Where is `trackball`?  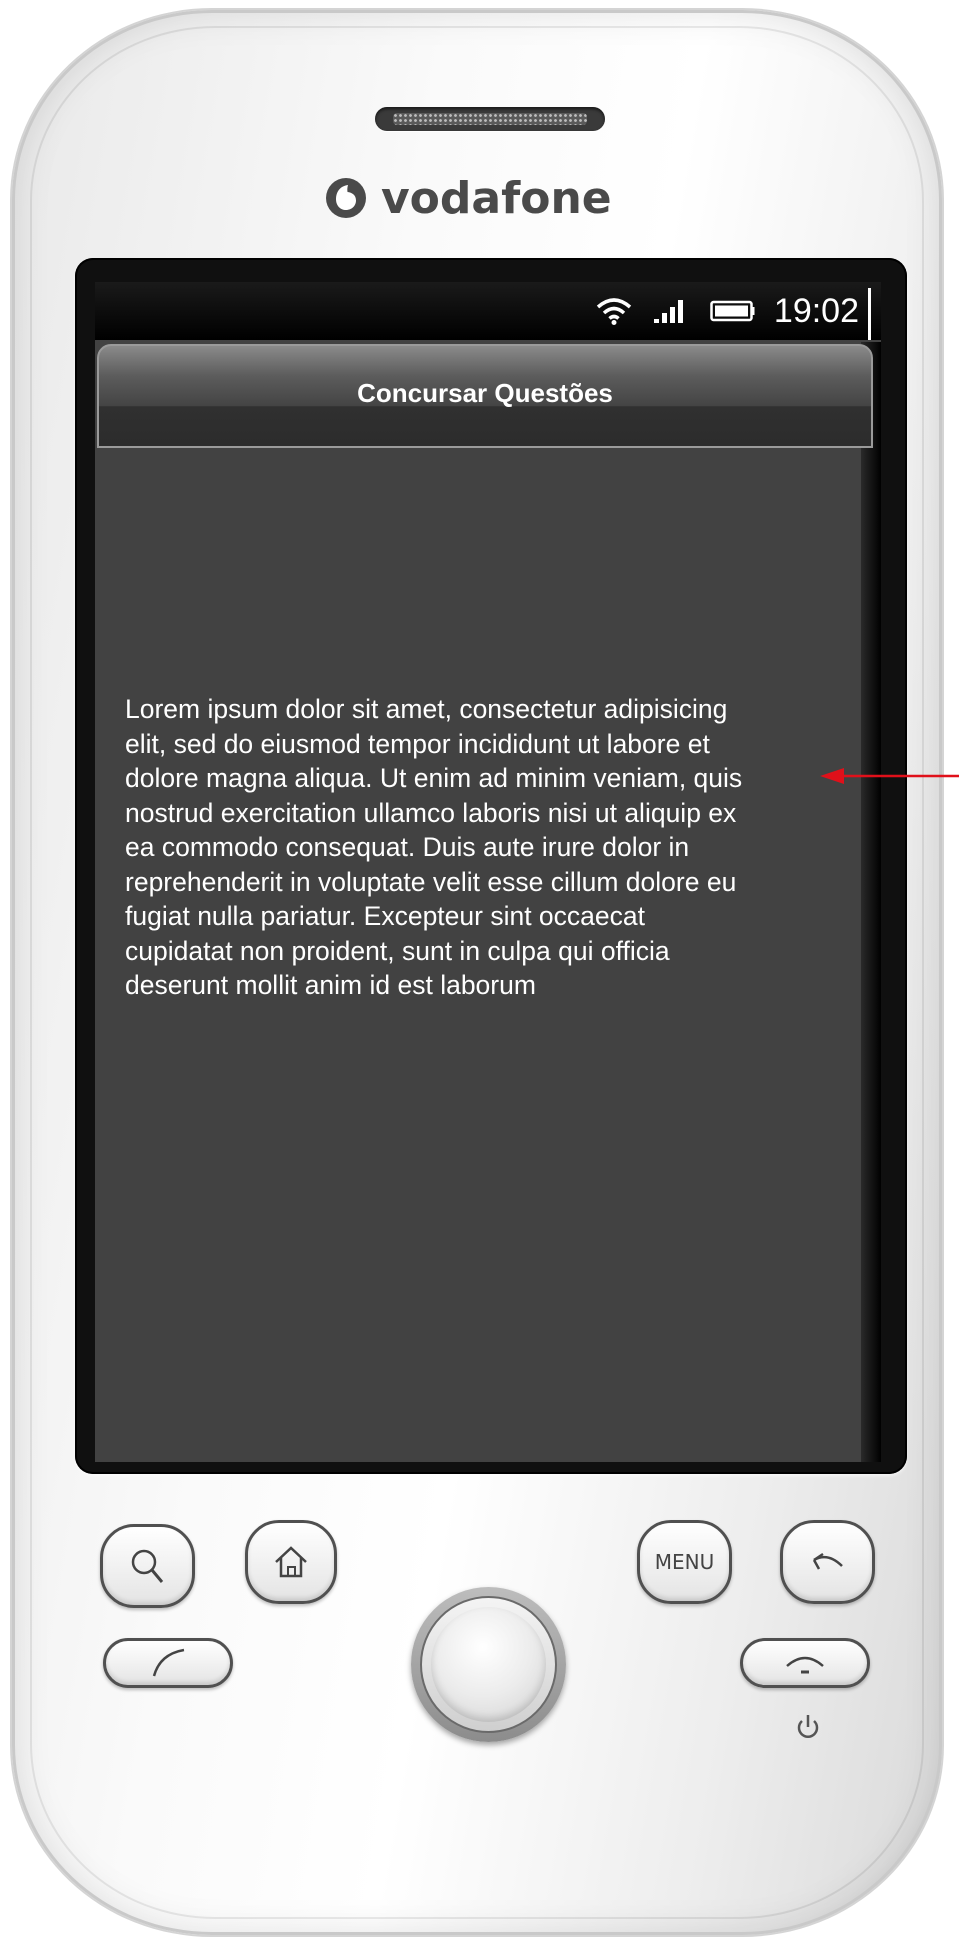 trackball is located at coordinates (488, 1664).